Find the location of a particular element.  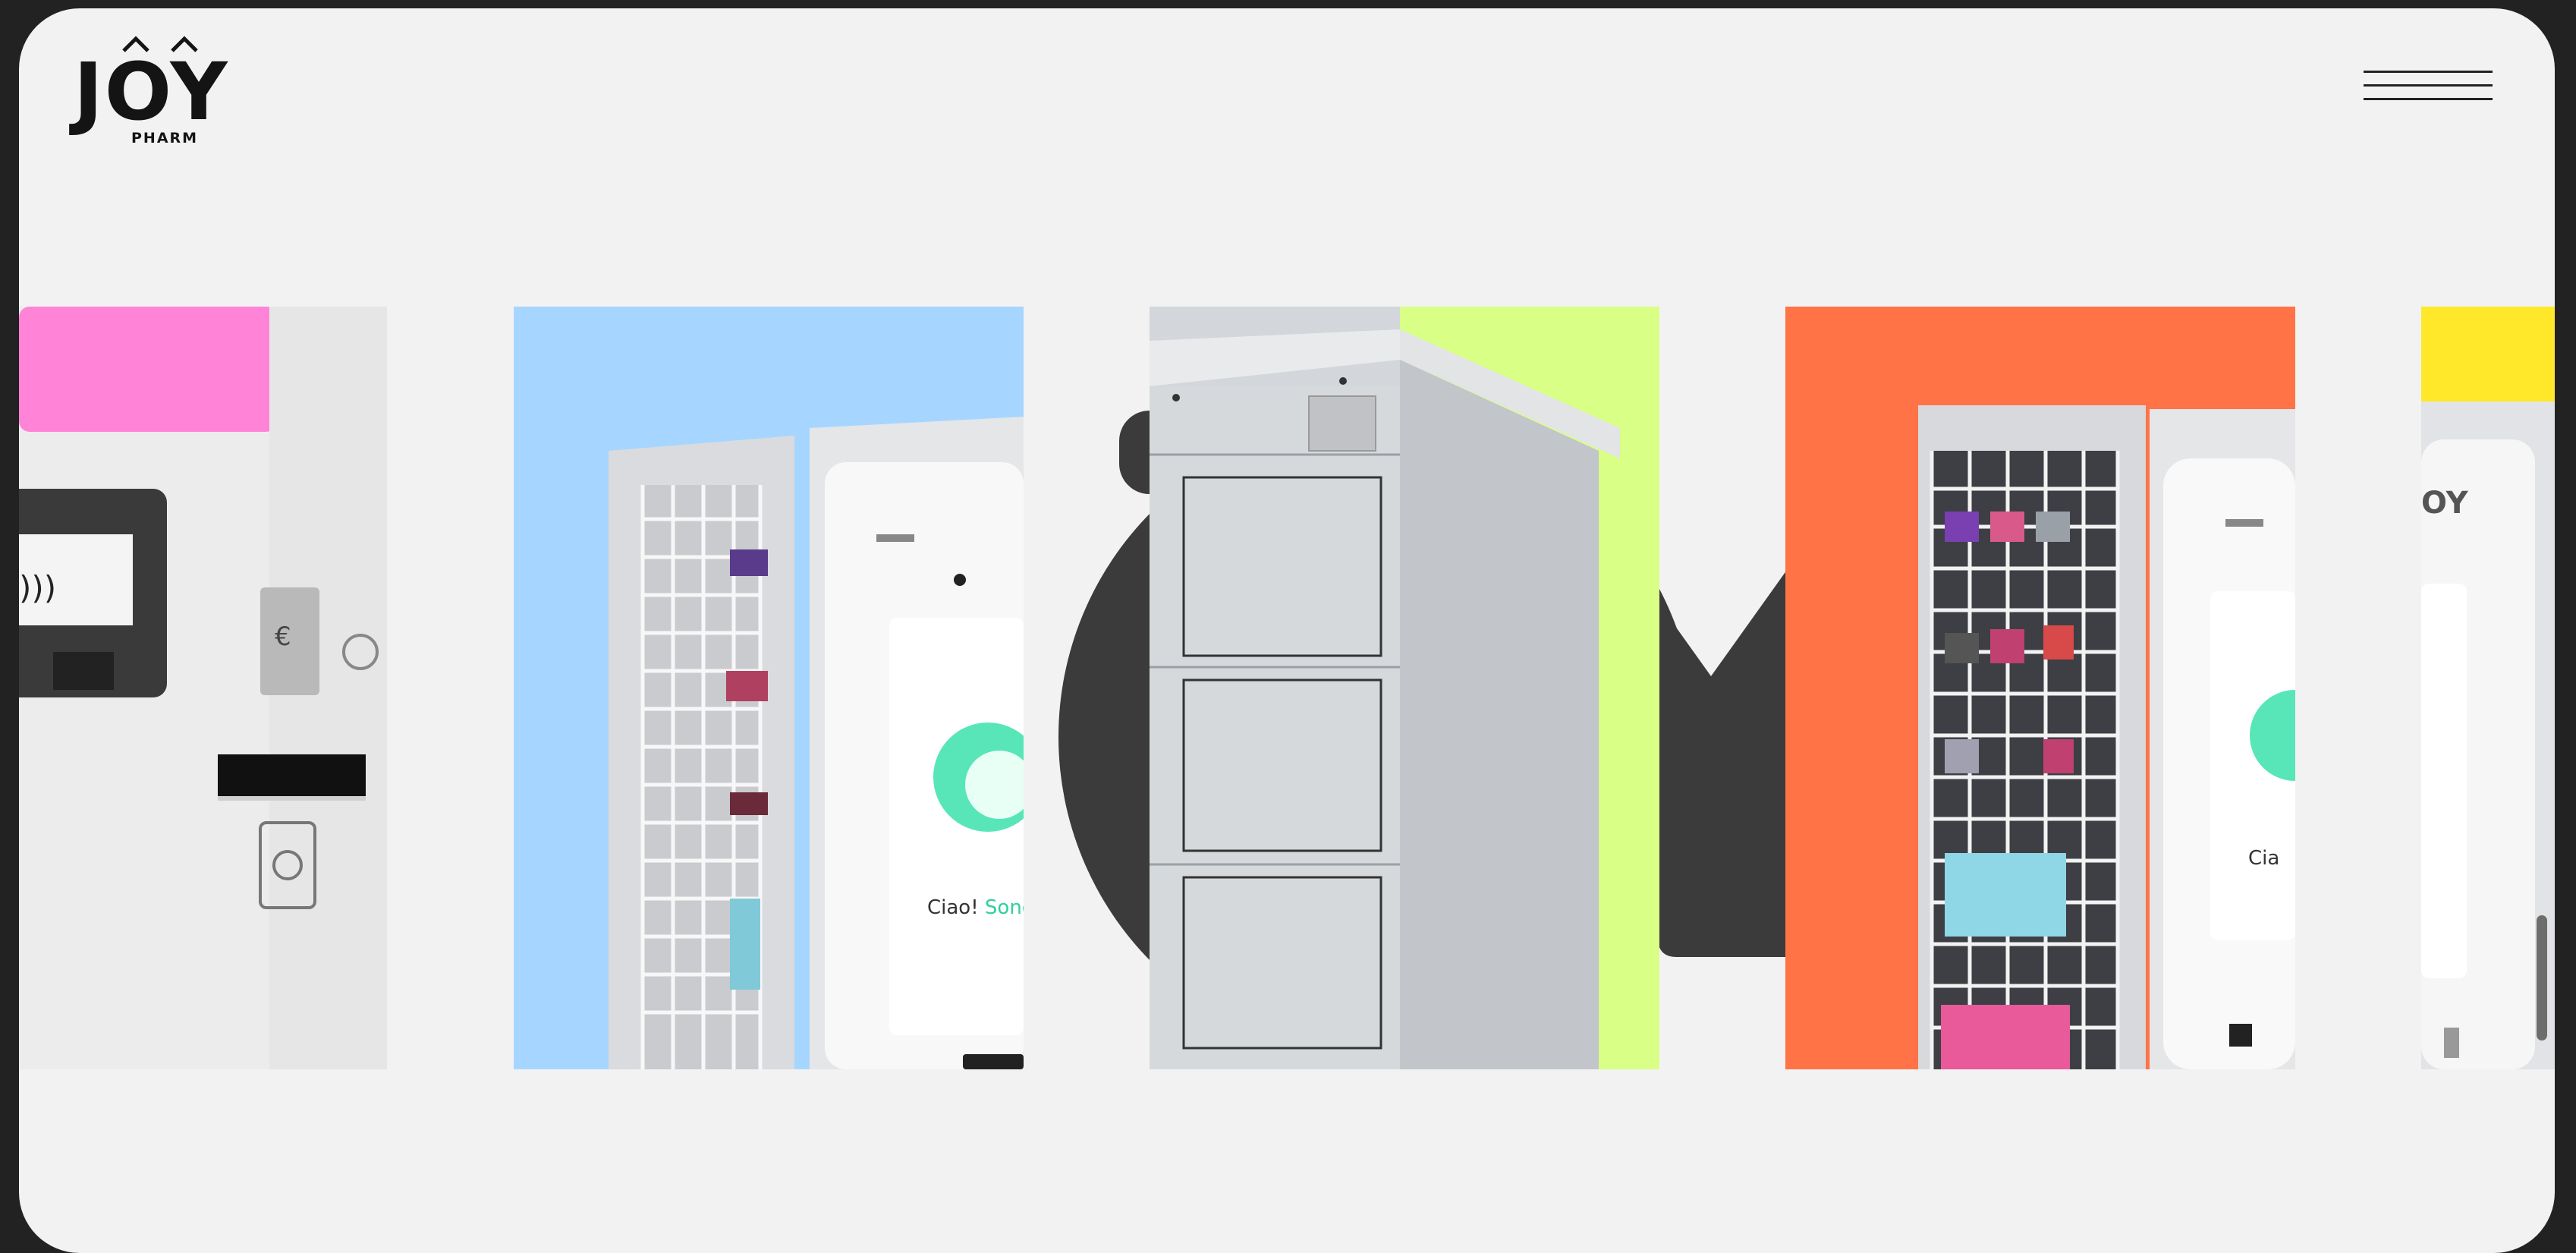

payment-detail-image: ))) € is located at coordinates (203, 688).